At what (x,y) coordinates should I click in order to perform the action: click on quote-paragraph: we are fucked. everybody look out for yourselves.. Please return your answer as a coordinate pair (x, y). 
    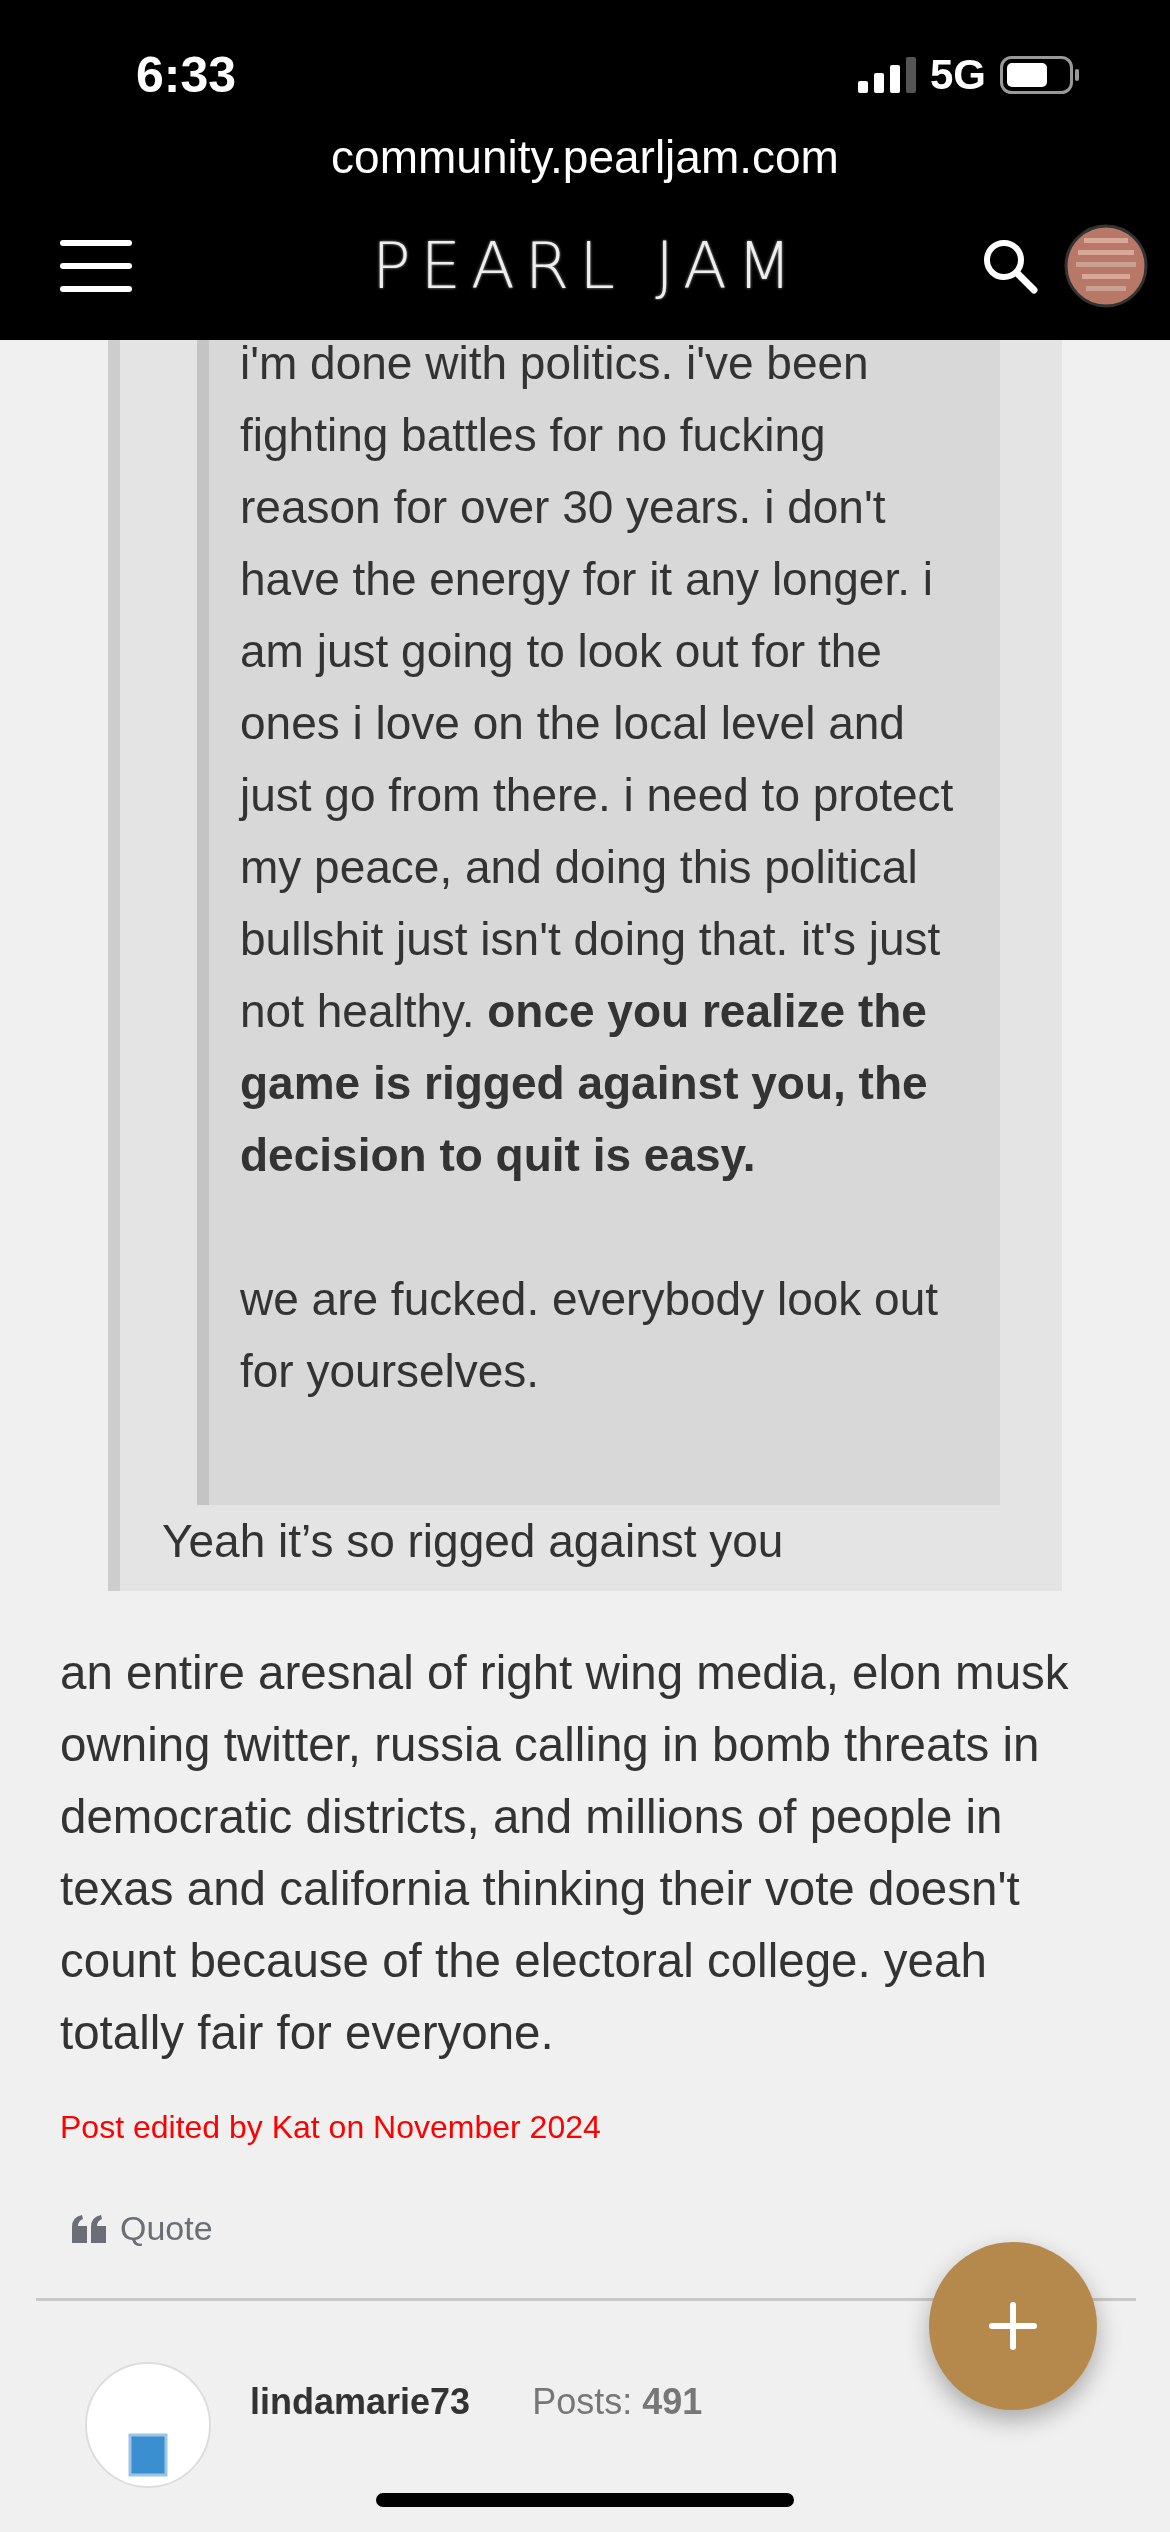
    Looking at the image, I should click on (590, 1335).